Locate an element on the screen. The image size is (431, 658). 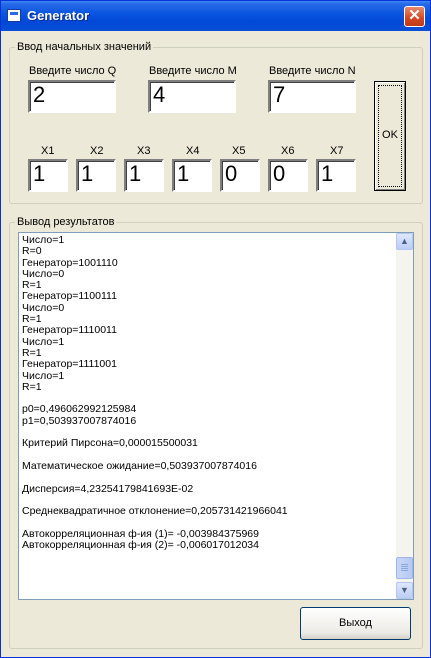
x4-input: 1 is located at coordinates (192, 175).